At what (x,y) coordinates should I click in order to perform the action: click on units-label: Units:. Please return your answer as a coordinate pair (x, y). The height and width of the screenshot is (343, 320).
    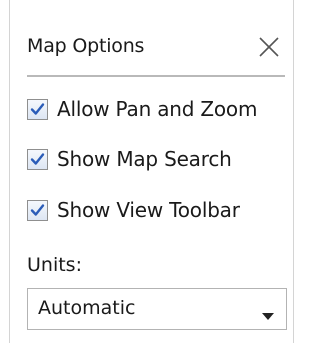
    Looking at the image, I should click on (54, 265).